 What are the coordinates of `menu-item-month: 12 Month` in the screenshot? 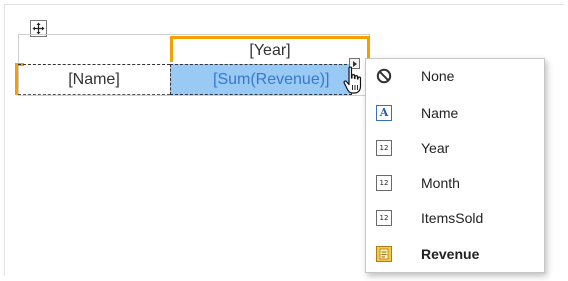 It's located at (455, 183).